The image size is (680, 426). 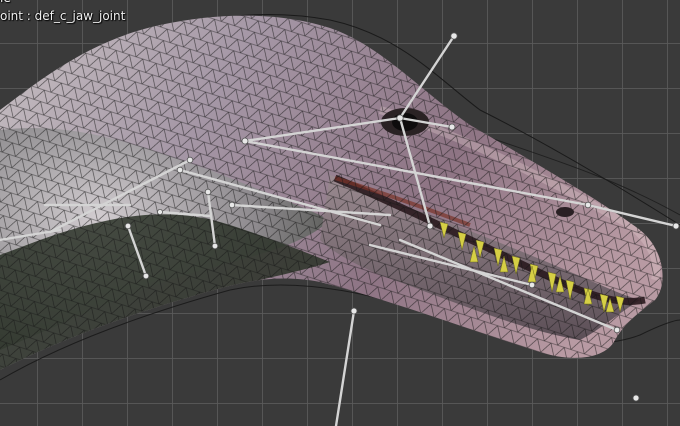 I want to click on active-joint-label: oint : def_c_jaw_joint, so click(x=63, y=16).